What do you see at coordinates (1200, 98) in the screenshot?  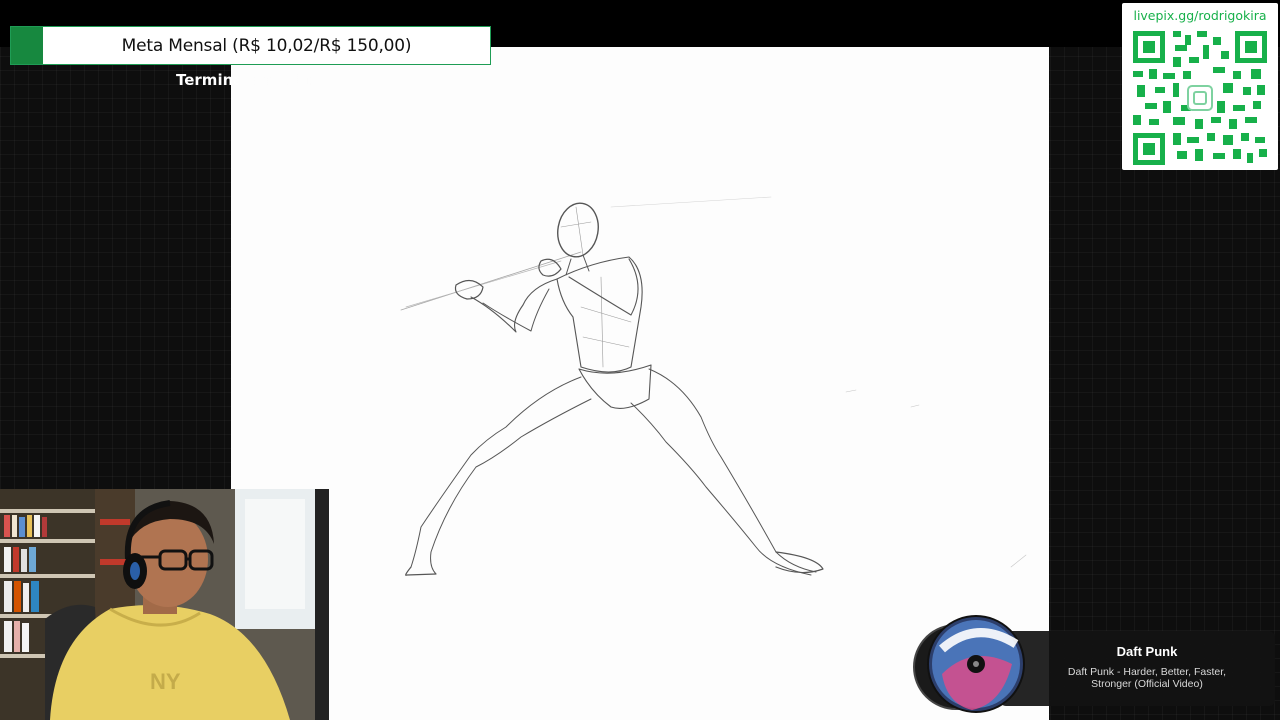 I see `qr-code-icon` at bounding box center [1200, 98].